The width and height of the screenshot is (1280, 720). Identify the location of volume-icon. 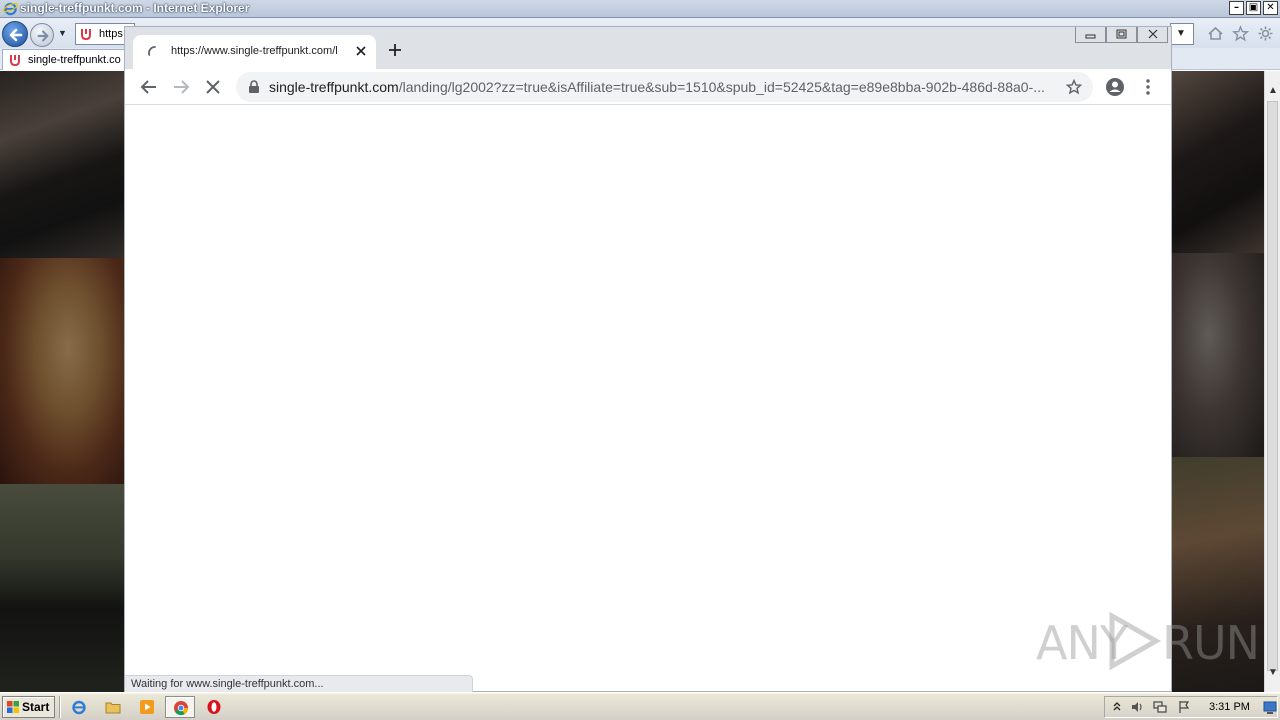
(1137, 707).